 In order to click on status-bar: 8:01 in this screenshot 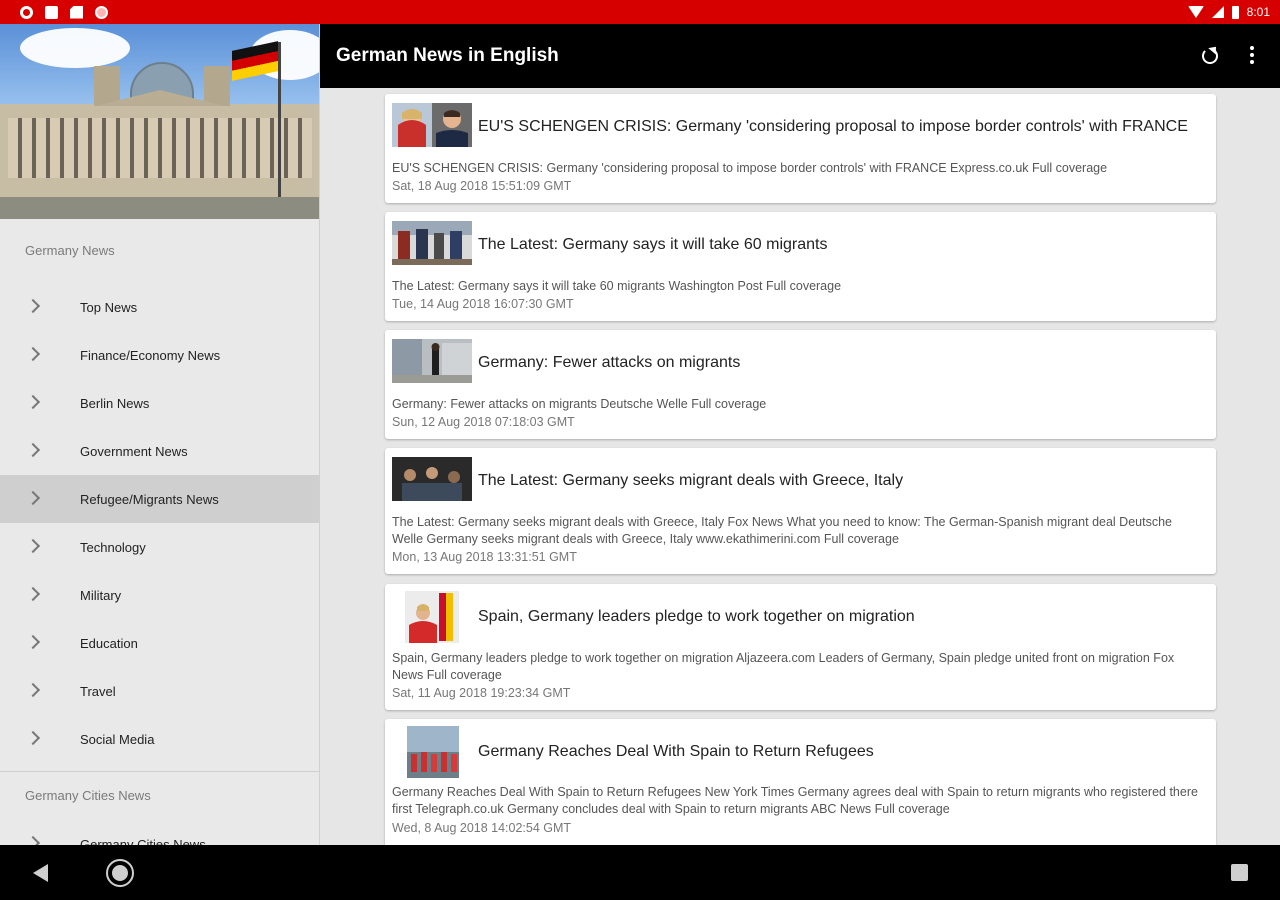, I will do `click(640, 12)`.